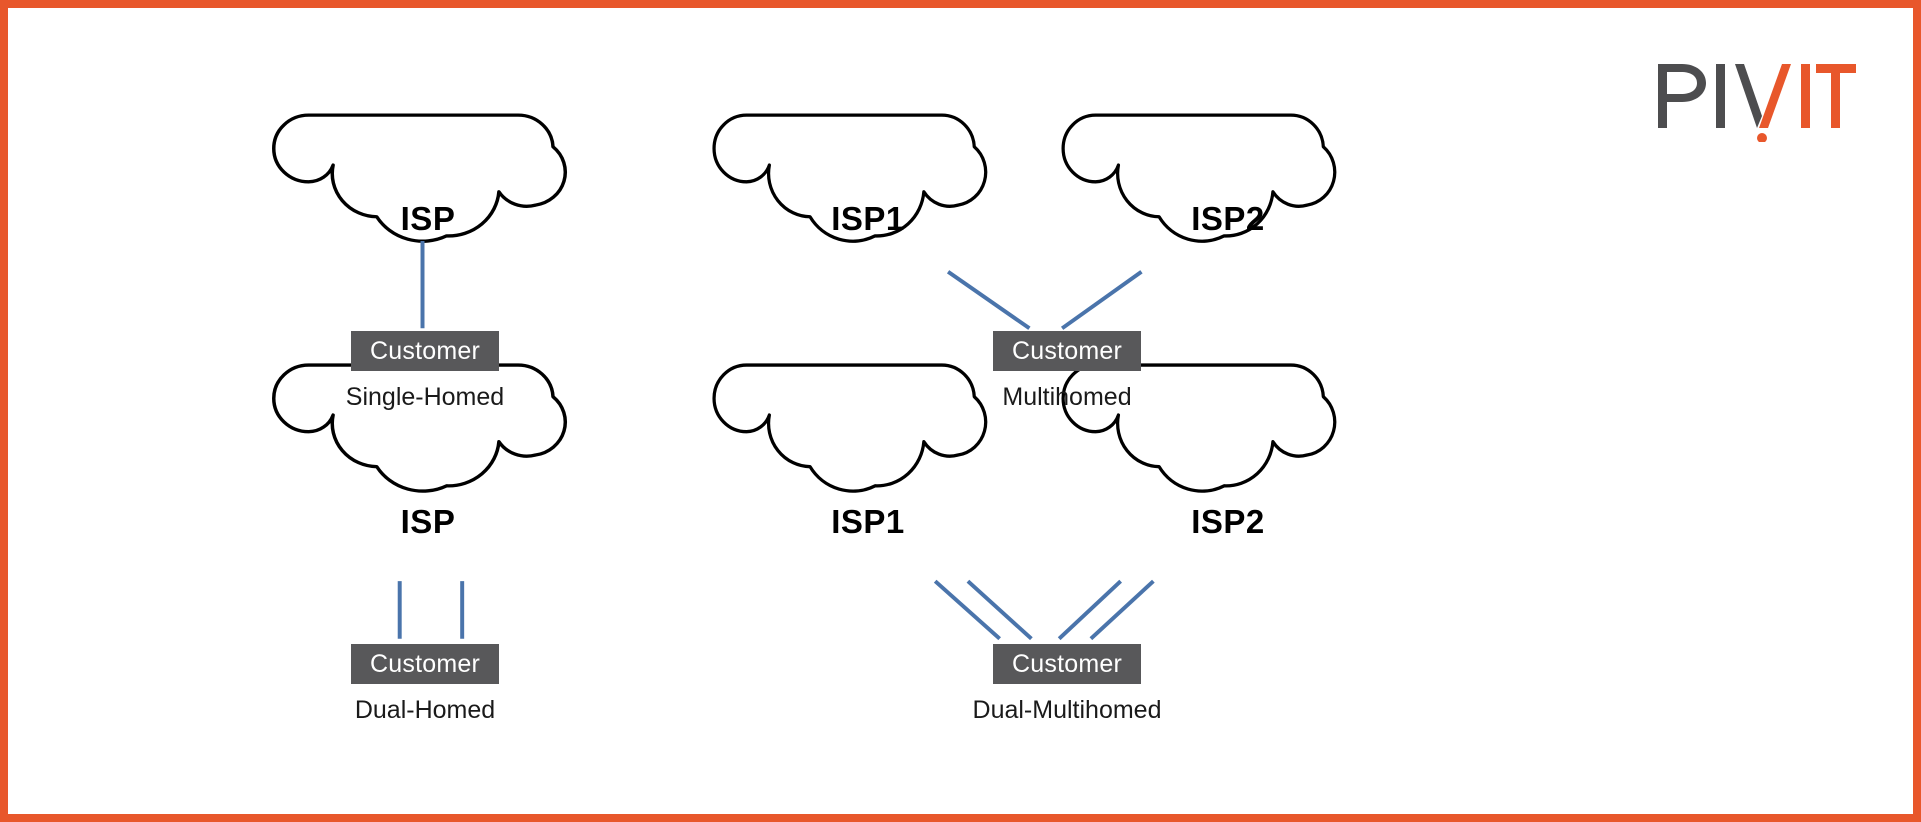 The height and width of the screenshot is (822, 1921). I want to click on diagram-caption-single-homed: Single-Homed, so click(425, 397).